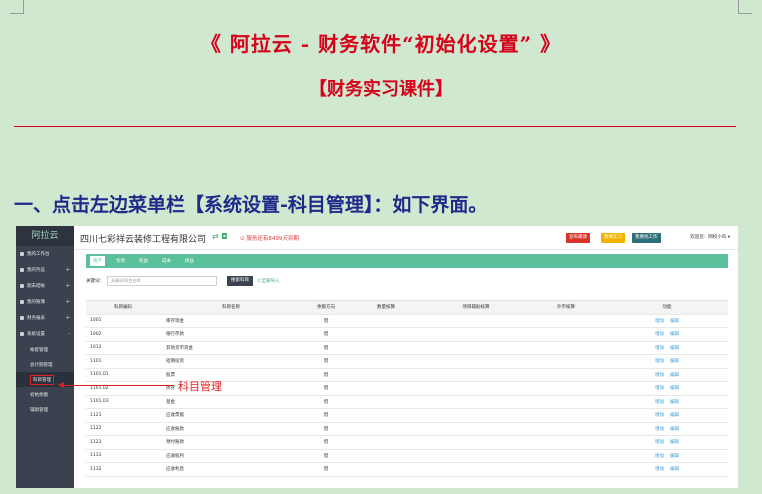 This screenshot has height=494, width=762. I want to click on account-name: 应收账款, so click(175, 429).